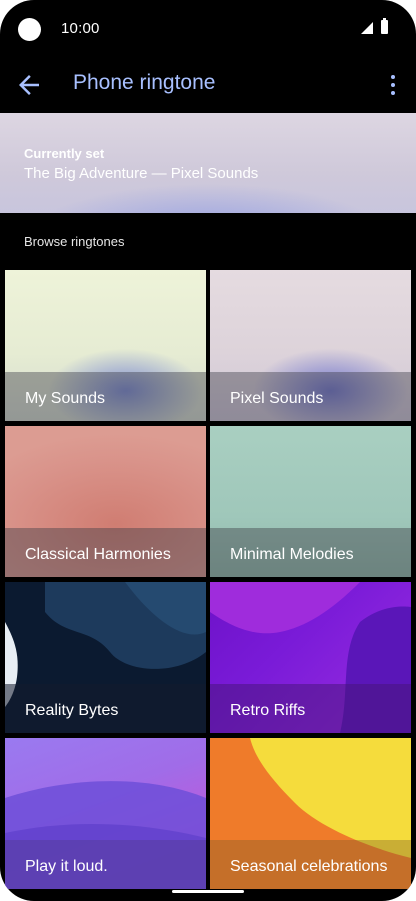 The width and height of the screenshot is (416, 901). What do you see at coordinates (310, 501) in the screenshot?
I see `category-tile-minimal-melodies: Minimal Melodies` at bounding box center [310, 501].